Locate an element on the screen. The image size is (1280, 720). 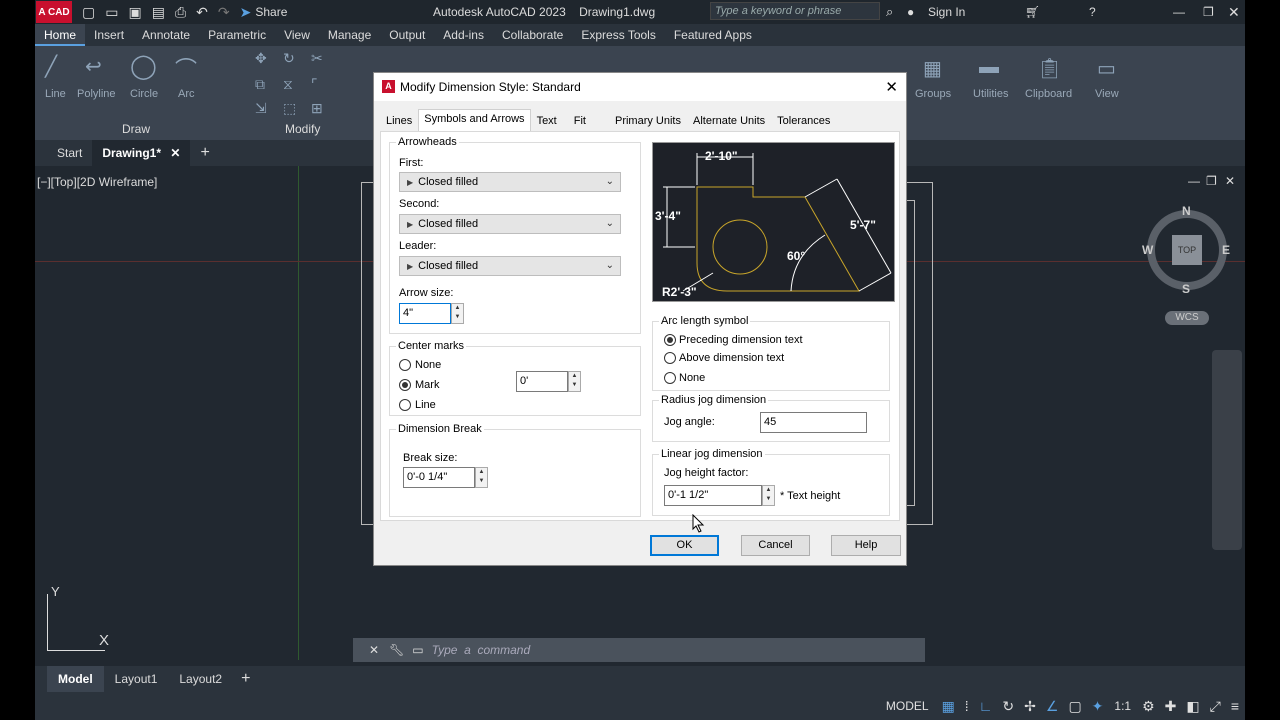
measure-icon: ▬ is located at coordinates (989, 67).